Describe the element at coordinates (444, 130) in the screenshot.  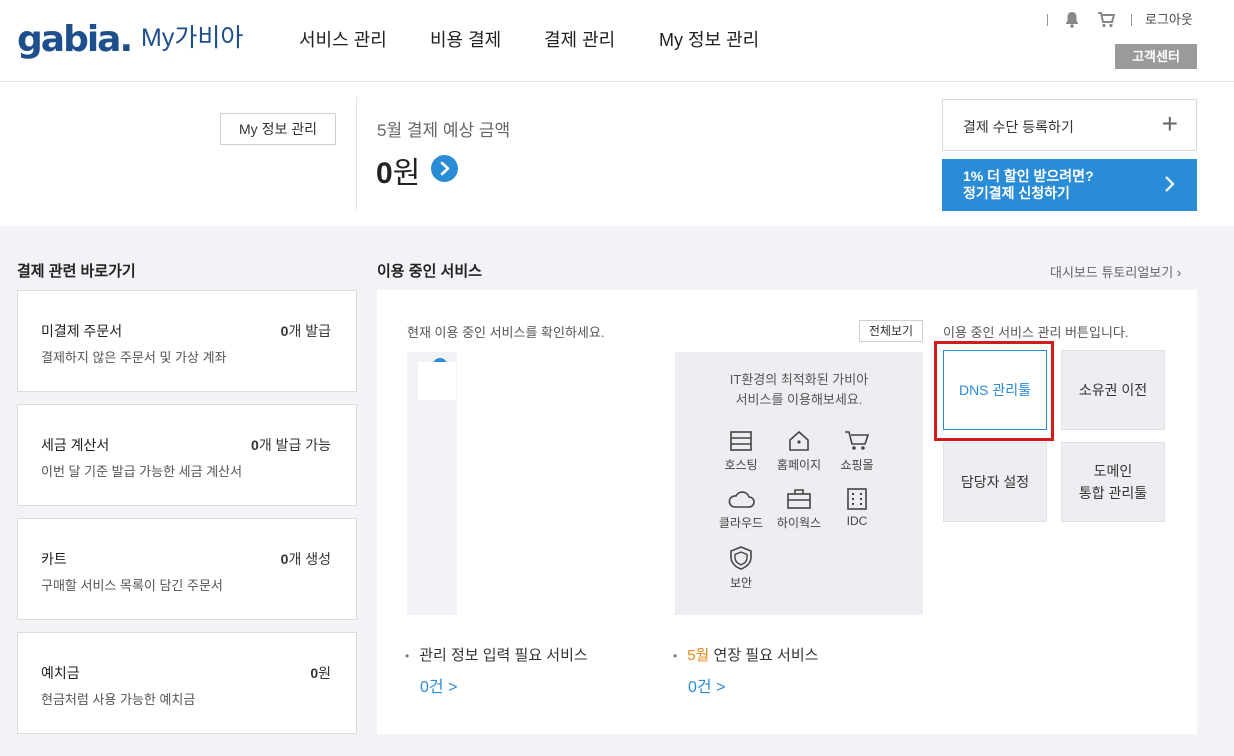
I see `payment-estimate-label: 5월 결제 예상 금액` at that location.